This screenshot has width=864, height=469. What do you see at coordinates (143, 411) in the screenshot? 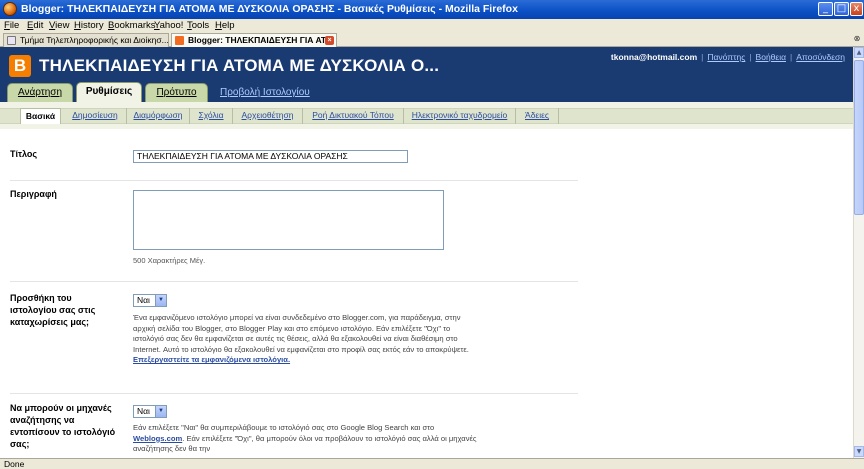
I see `search-select-value: Ναι` at bounding box center [143, 411].